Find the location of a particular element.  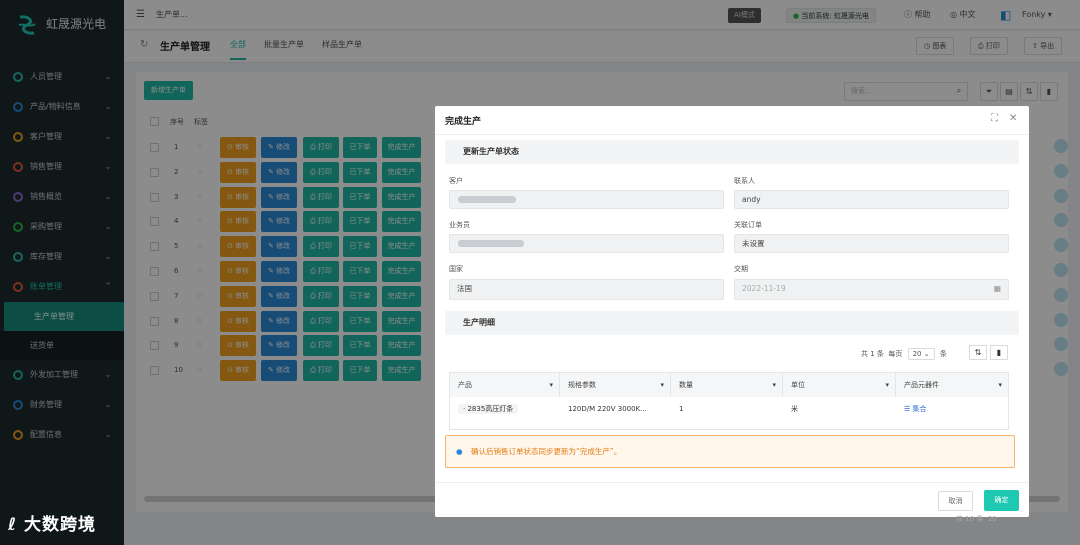

parts-value: 集合 is located at coordinates (919, 409).